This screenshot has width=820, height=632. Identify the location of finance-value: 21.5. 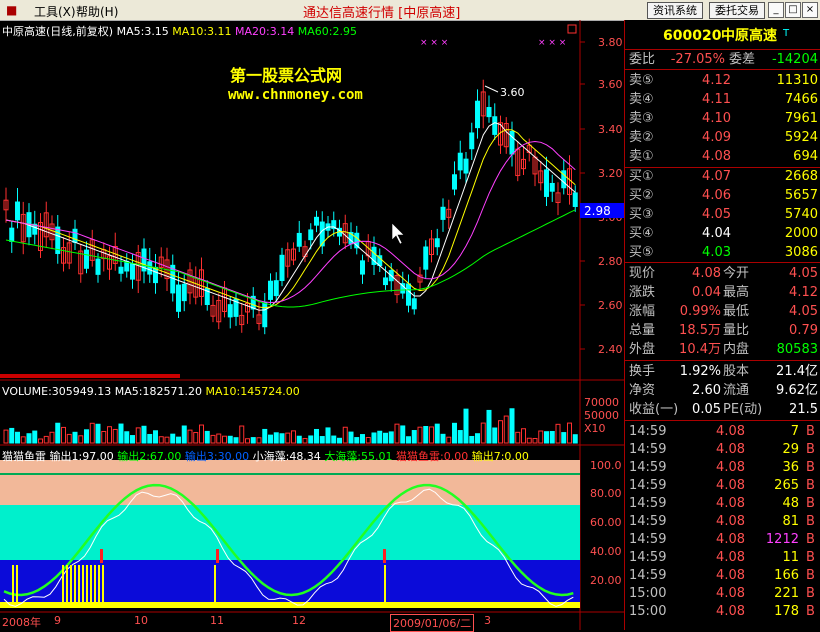
(803, 409).